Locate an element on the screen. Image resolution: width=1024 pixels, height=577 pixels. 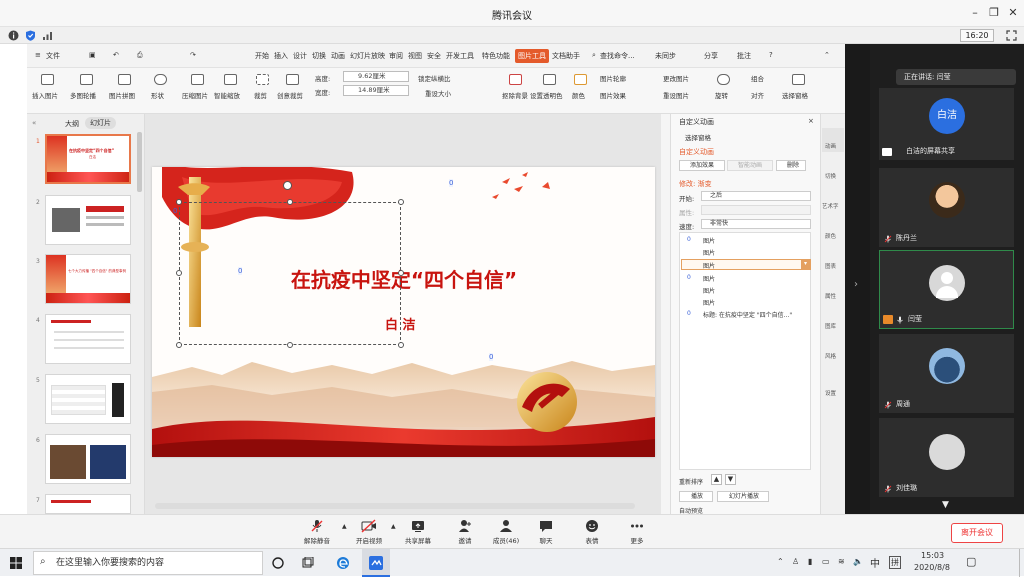
menu-design: 设计 is located at coordinates (300, 56).